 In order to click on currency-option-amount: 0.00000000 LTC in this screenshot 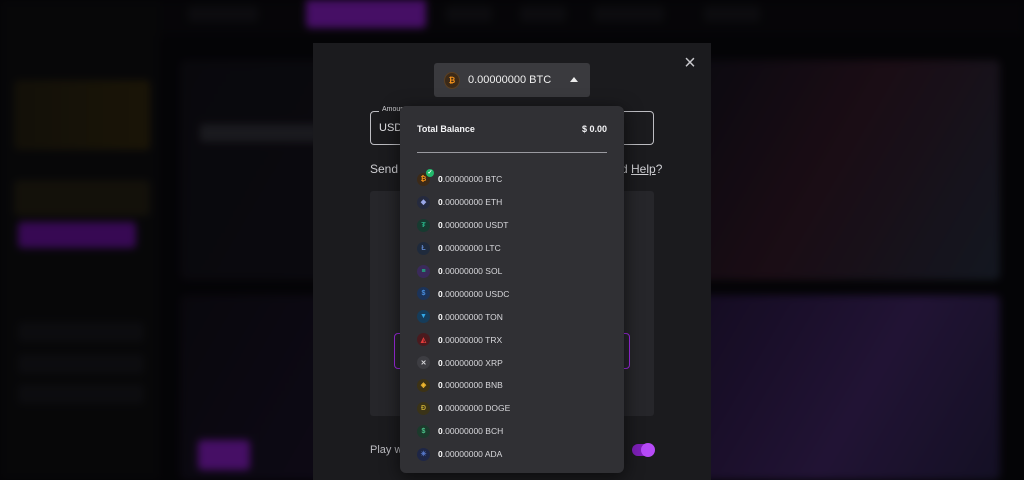, I will do `click(469, 248)`.